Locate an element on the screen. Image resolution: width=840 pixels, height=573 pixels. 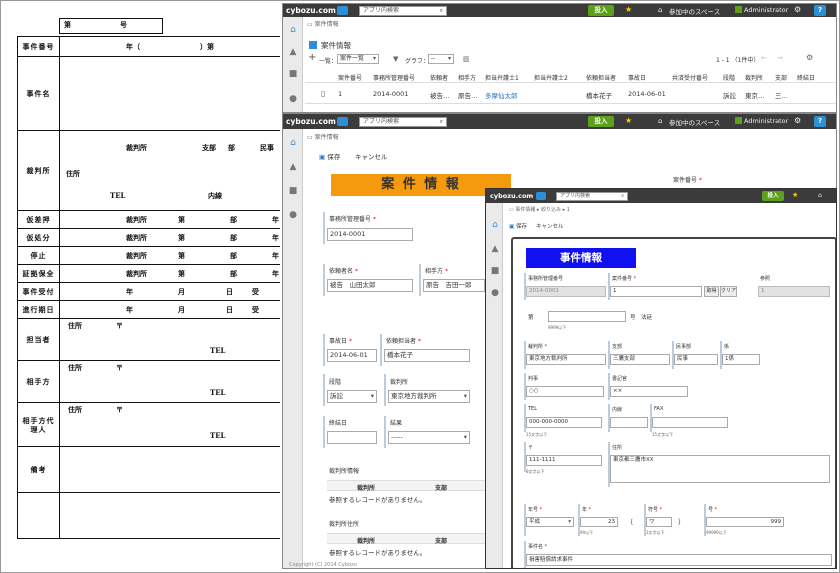
w3-get-button: 取得 is located at coordinates (711, 291).